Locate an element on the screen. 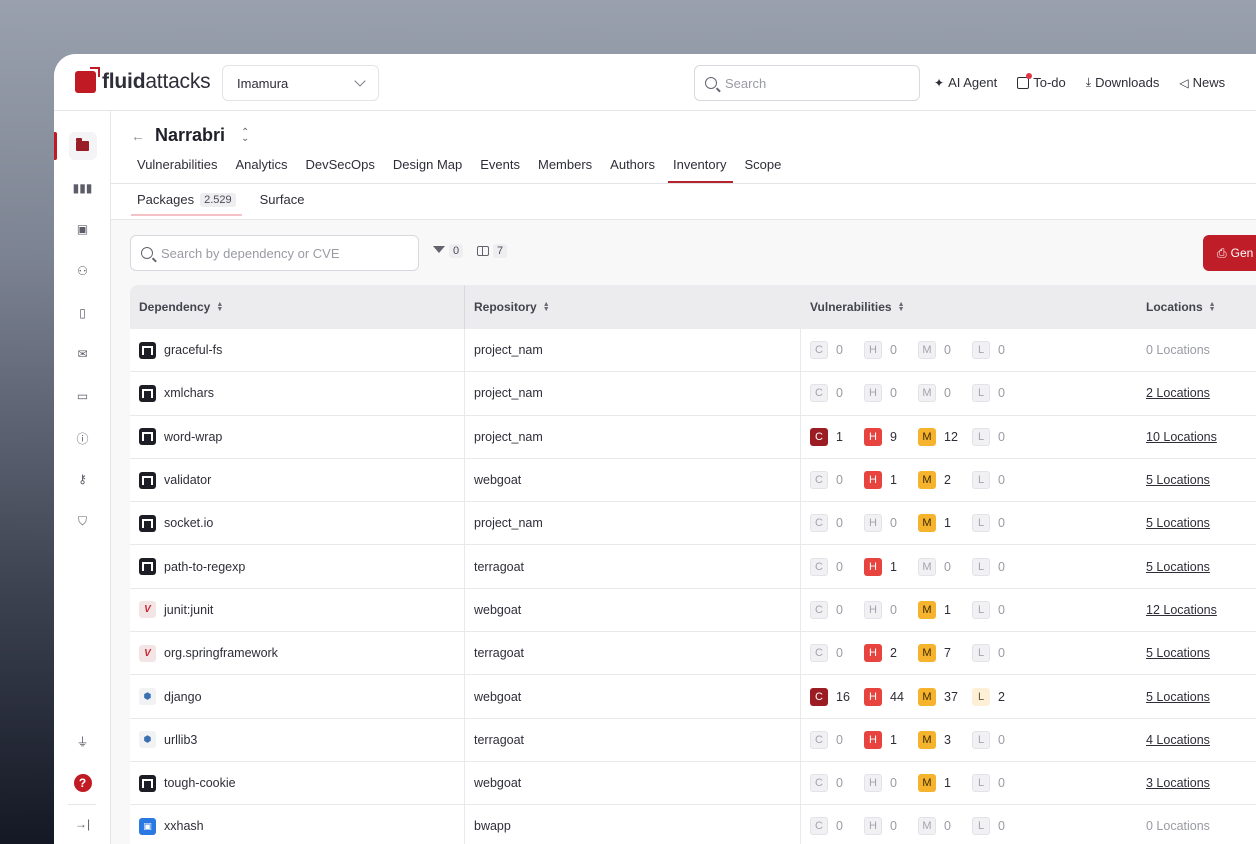 The height and width of the screenshot is (844, 1256). top-actions: ✦ AI Agent To-do ⤓ Downloads ◁ News is located at coordinates (1079, 82).